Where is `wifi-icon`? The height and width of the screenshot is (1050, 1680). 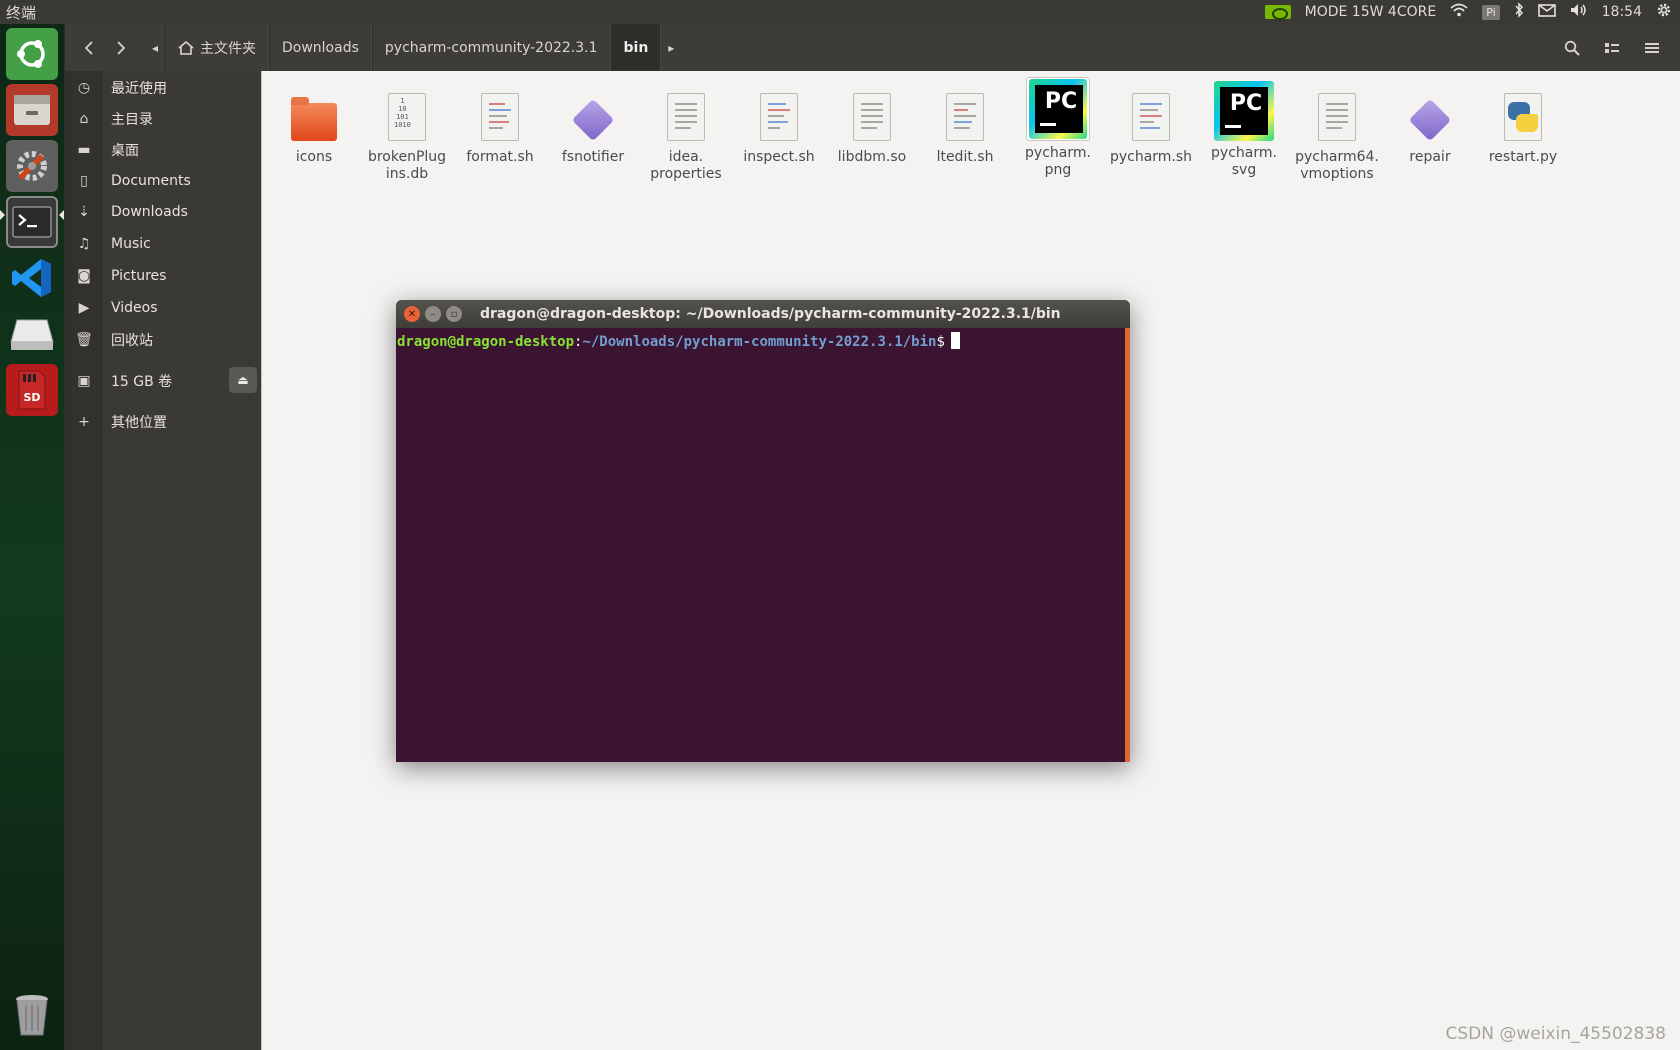
wifi-icon is located at coordinates (1459, 12).